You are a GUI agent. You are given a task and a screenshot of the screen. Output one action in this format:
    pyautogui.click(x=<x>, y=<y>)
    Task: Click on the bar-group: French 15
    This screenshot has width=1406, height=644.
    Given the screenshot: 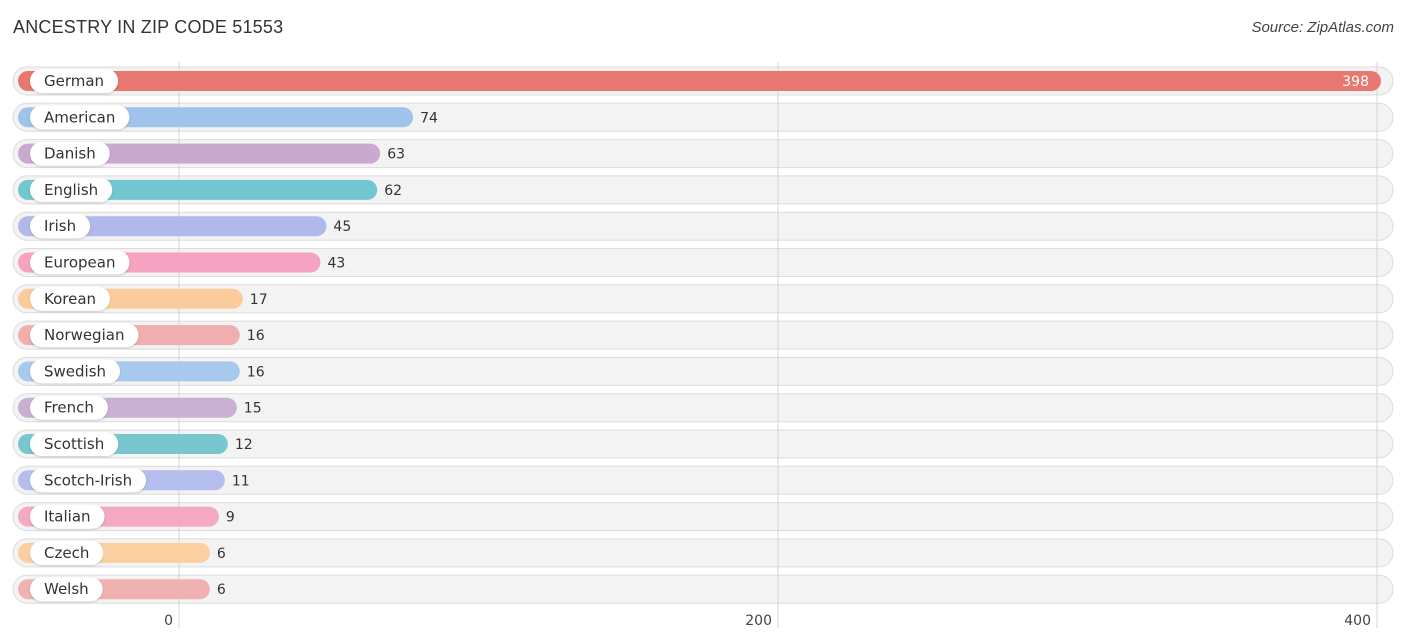 What is the action you would take?
    pyautogui.click(x=140, y=407)
    